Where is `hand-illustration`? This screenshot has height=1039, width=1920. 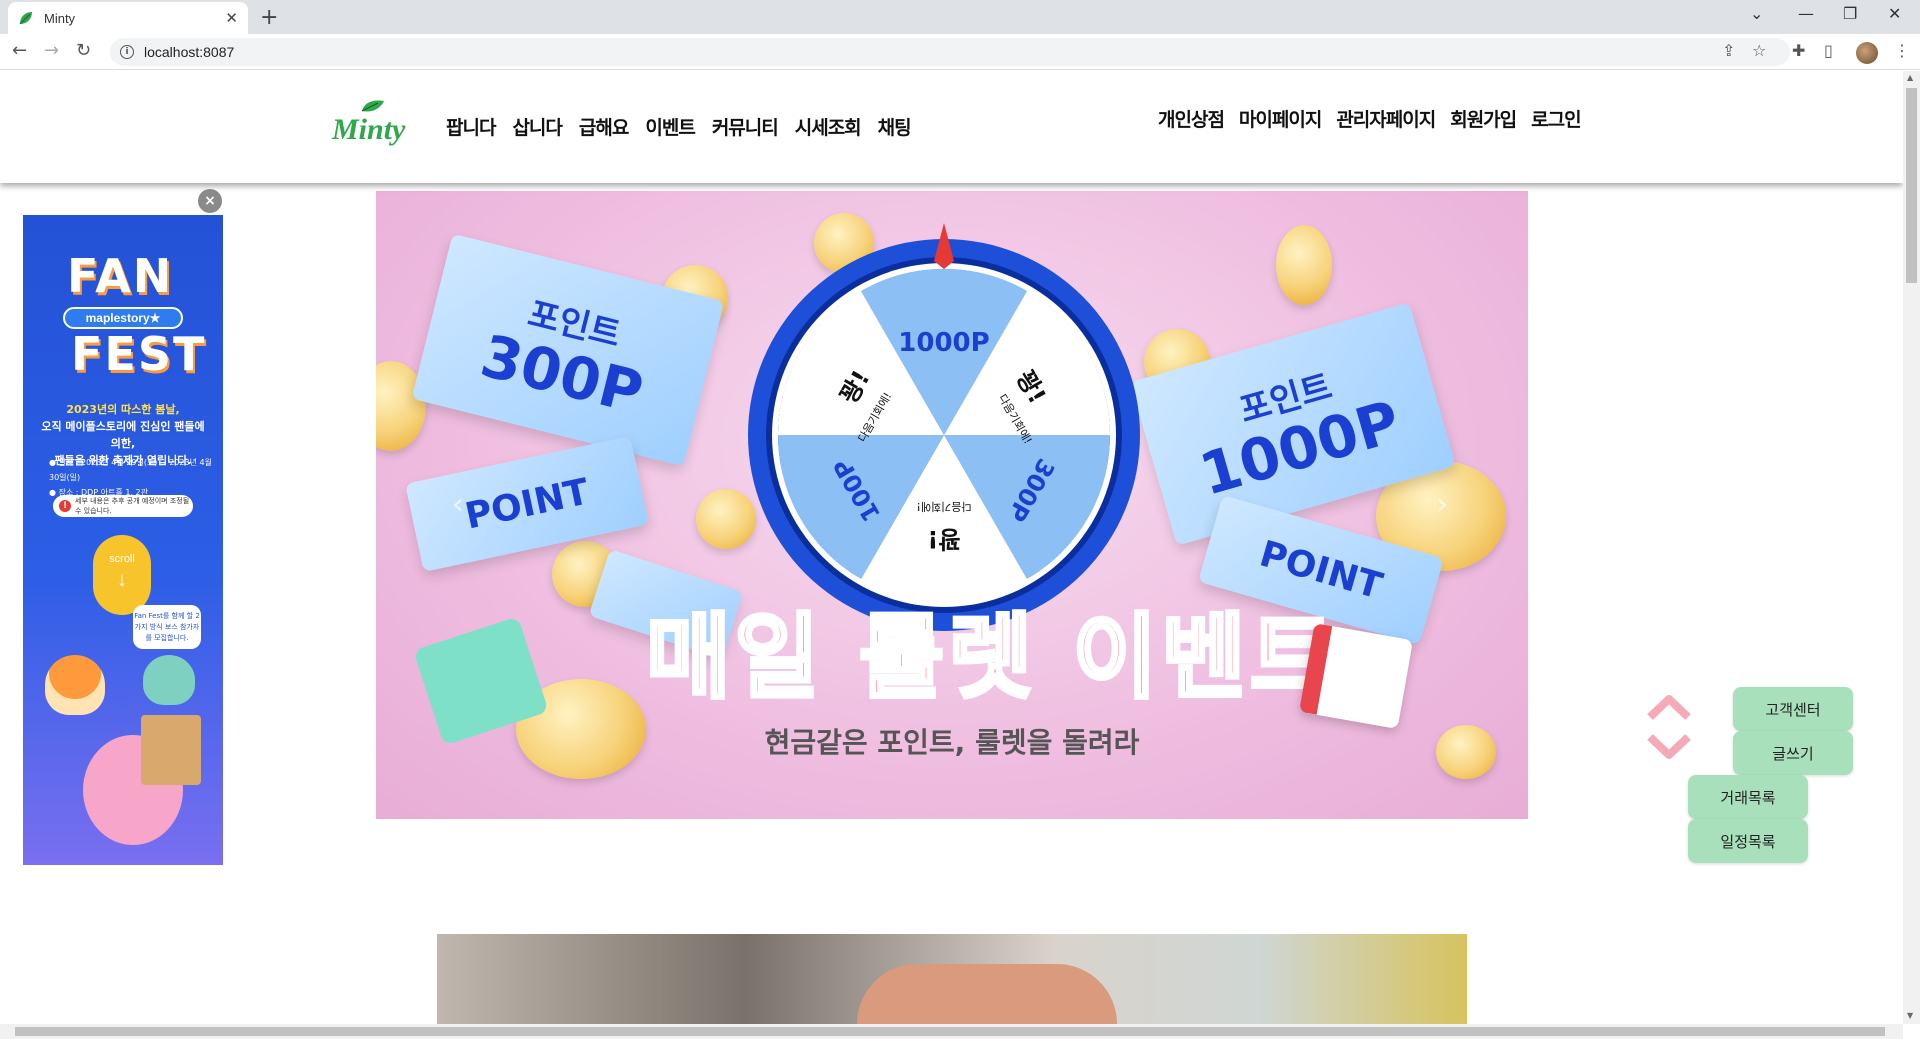
hand-illustration is located at coordinates (987, 994).